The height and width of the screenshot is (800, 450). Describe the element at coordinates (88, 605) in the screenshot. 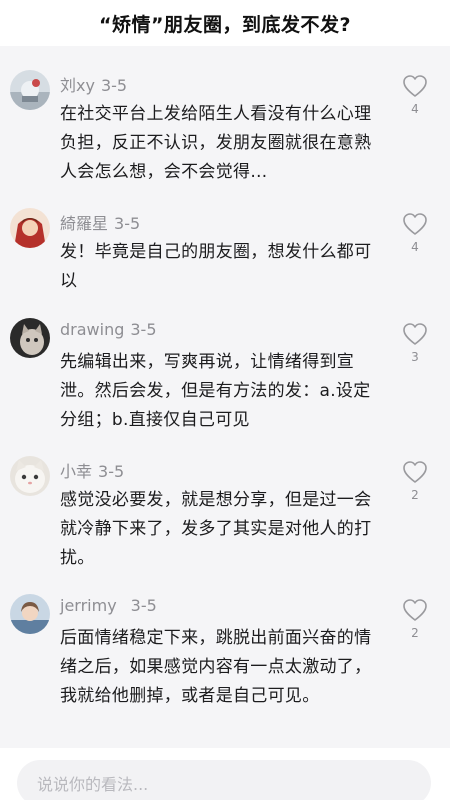

I see `username: jerrimy` at that location.